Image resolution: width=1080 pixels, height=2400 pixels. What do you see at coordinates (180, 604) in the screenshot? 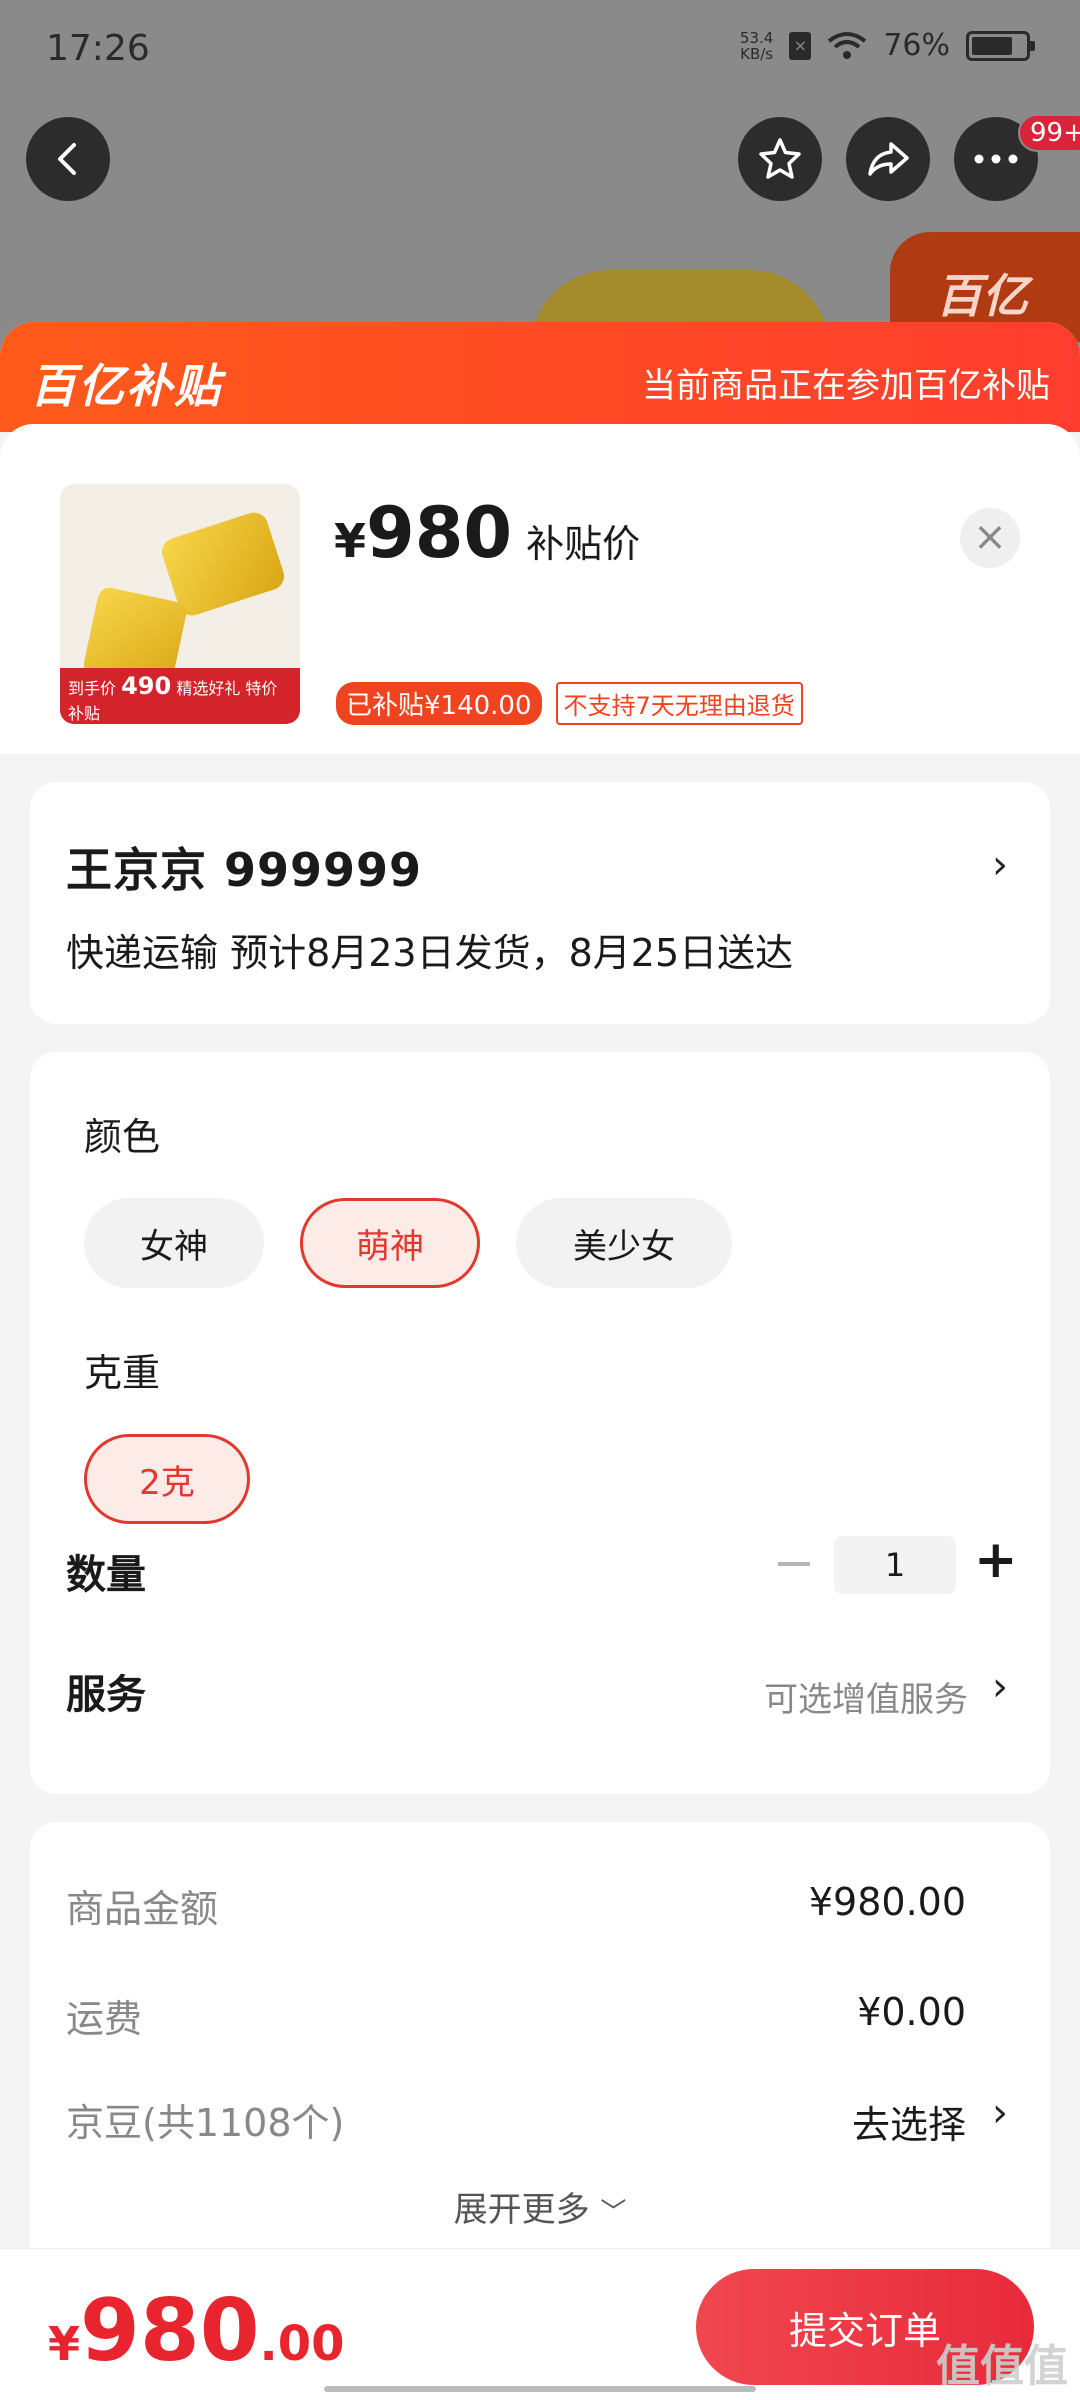
I see `product-thumbnail: 到手价 490 精选好礼 特价补贴` at bounding box center [180, 604].